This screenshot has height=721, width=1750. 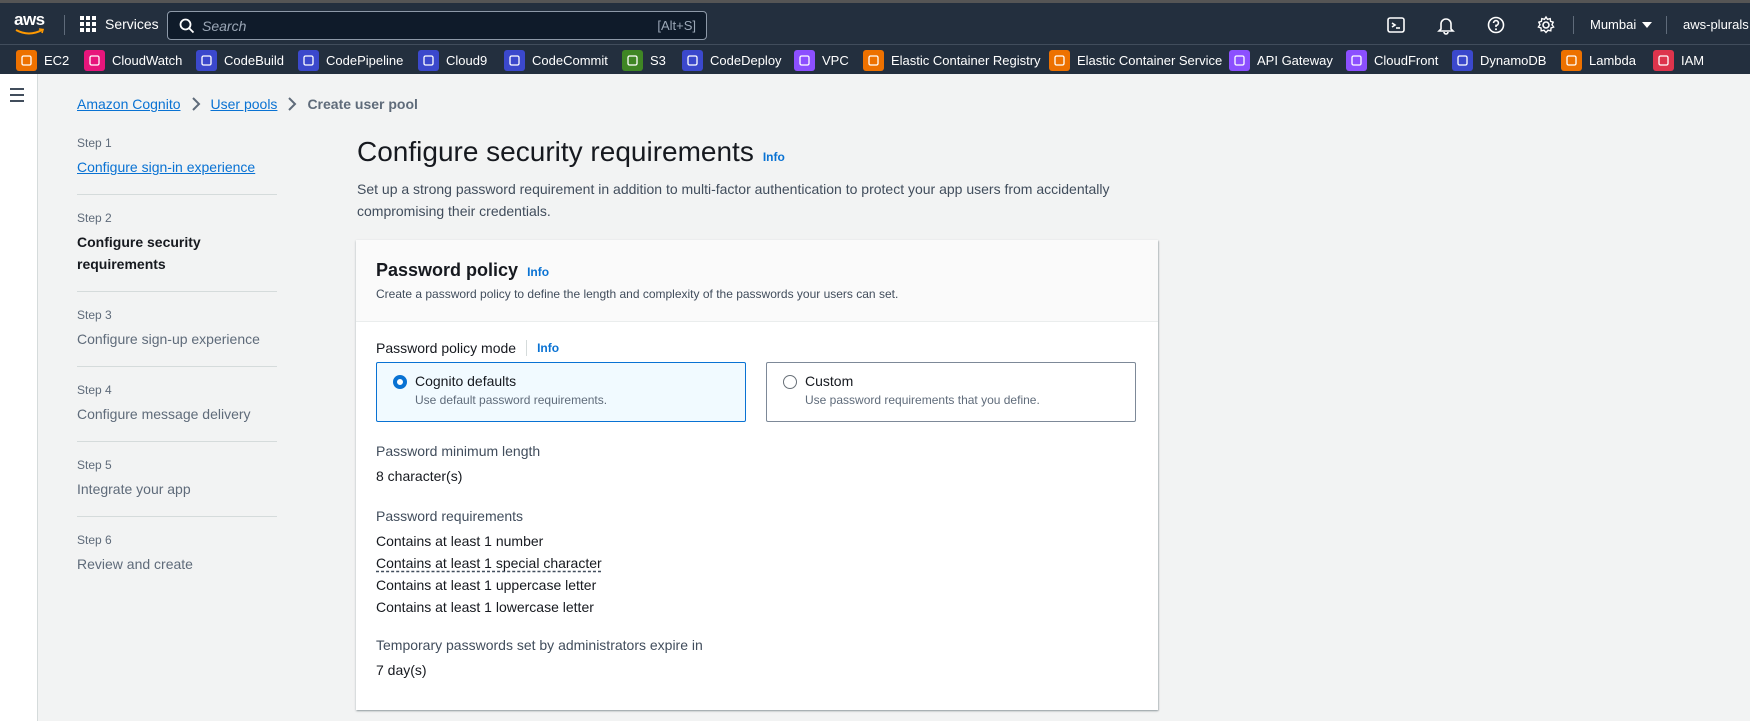 I want to click on favorite-elastic-container-service: Elastic Container Service, so click(x=1135, y=60).